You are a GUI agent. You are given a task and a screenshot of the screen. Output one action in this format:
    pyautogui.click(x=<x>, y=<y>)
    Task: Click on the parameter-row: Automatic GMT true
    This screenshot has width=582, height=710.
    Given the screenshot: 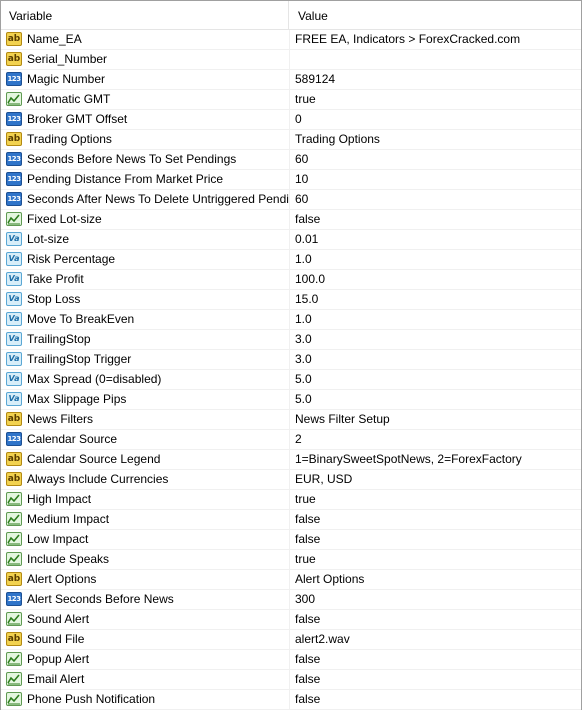 What is the action you would take?
    pyautogui.click(x=291, y=100)
    